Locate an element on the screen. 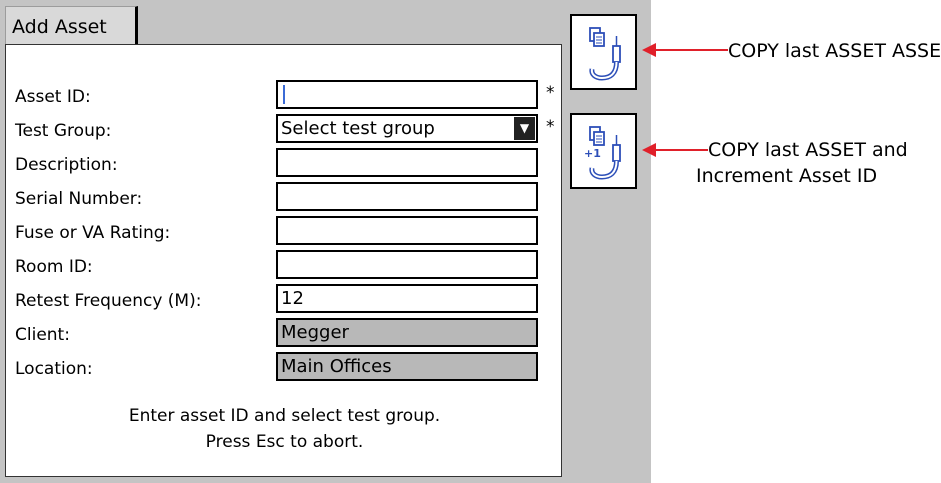 The image size is (941, 483). arrow-copy-icon is located at coordinates (685, 50).